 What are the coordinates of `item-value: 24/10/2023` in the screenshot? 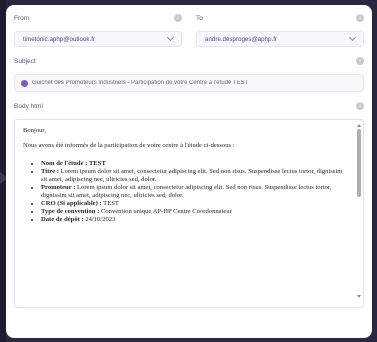 It's located at (100, 219).